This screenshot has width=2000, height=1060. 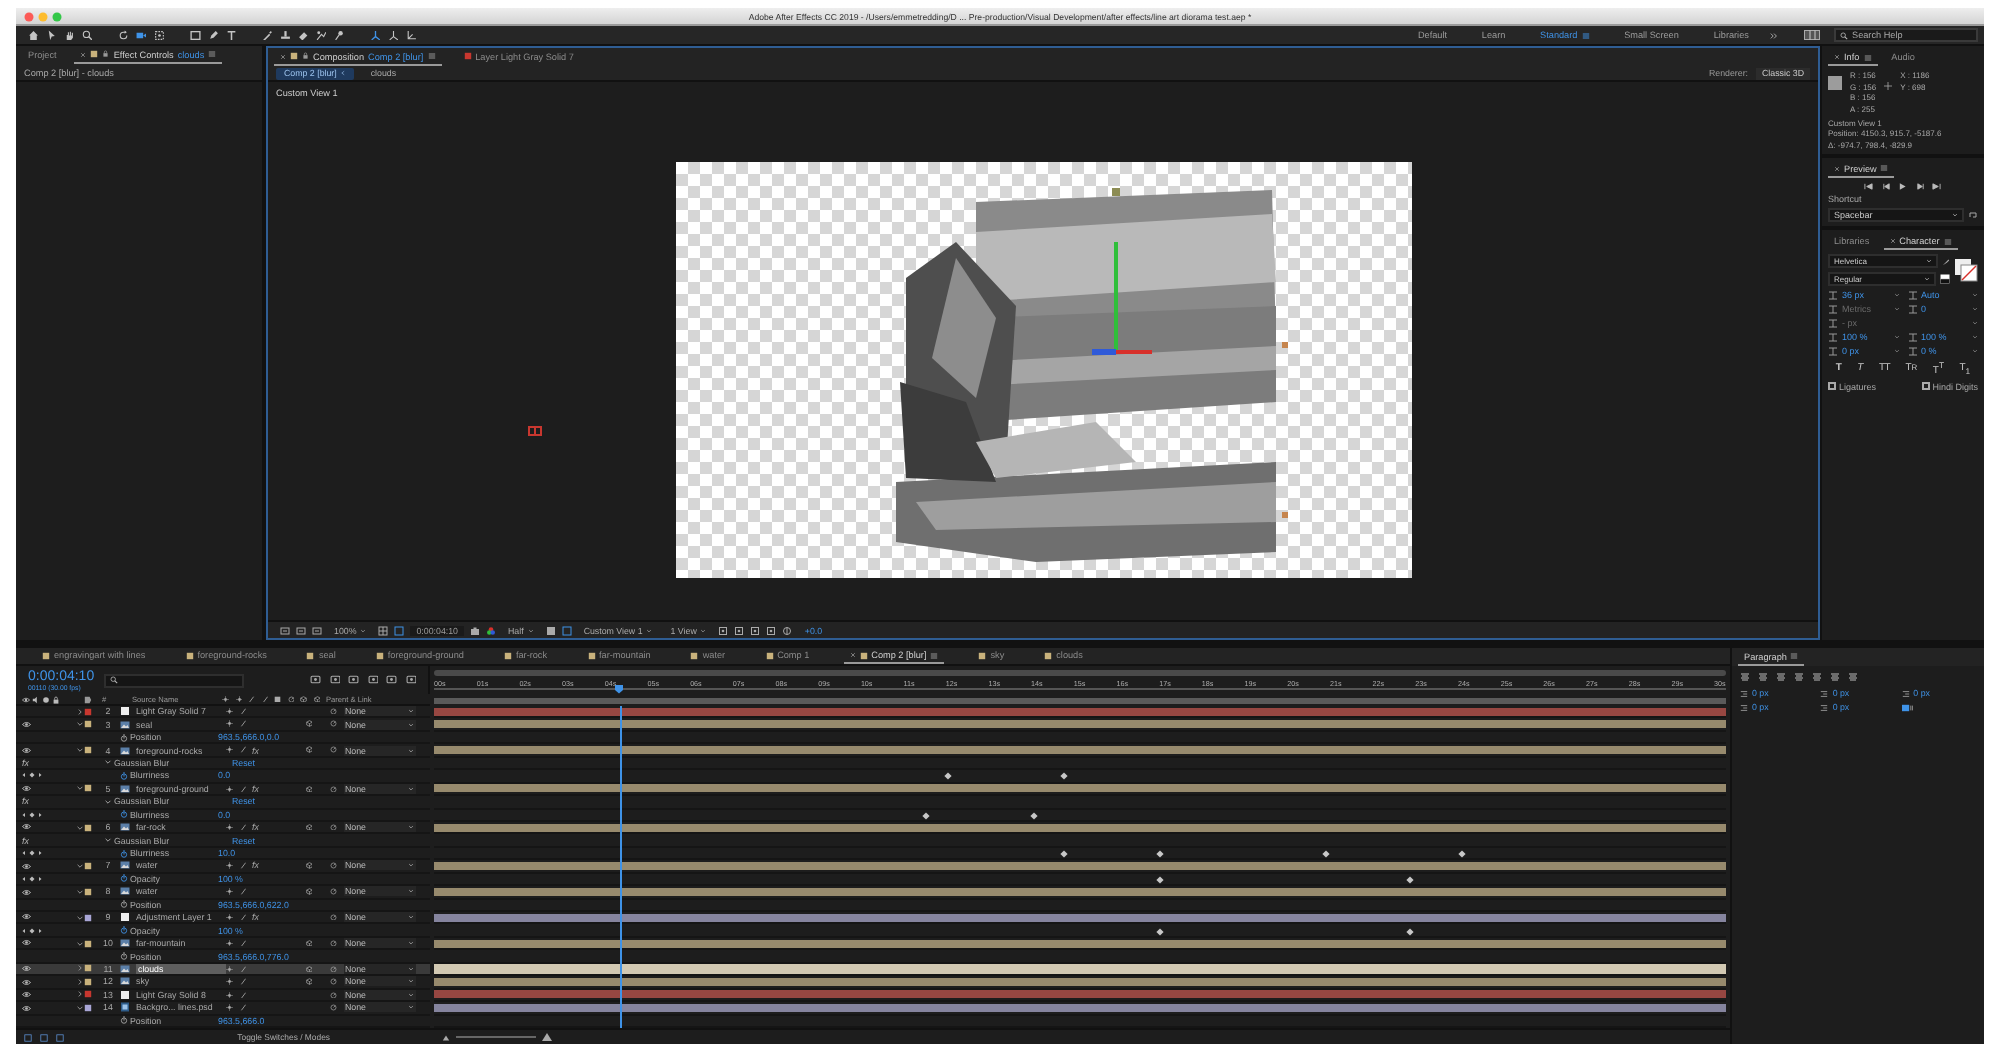 I want to click on comp-icon, so click(x=28, y=1037).